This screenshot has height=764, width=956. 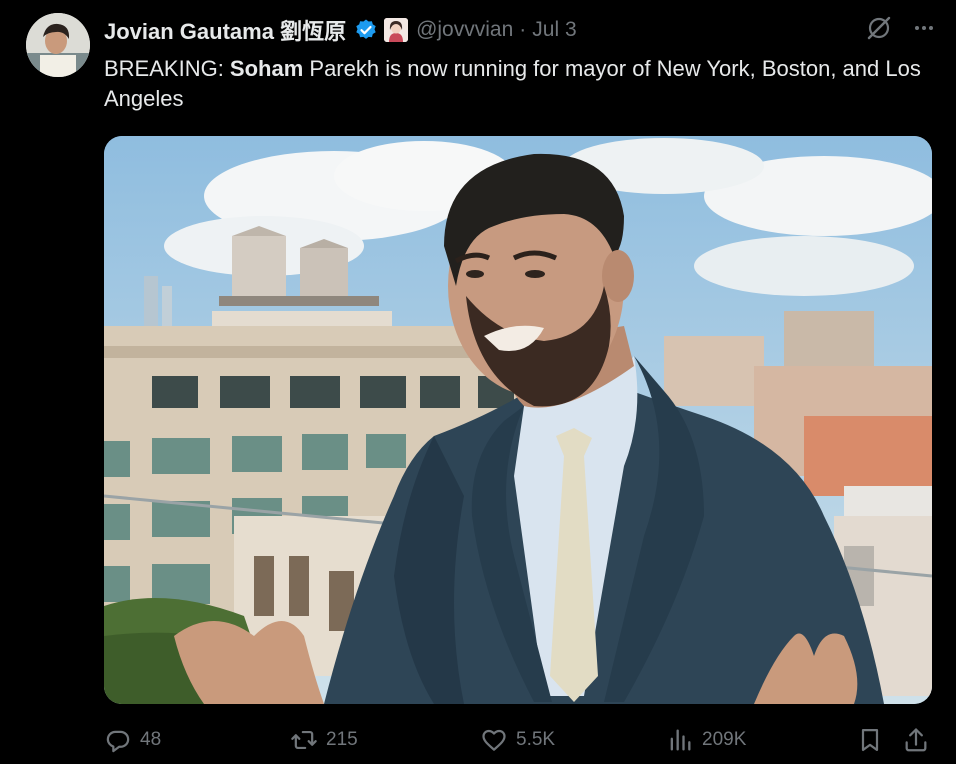 I want to click on reply-count: 48, so click(x=151, y=739).